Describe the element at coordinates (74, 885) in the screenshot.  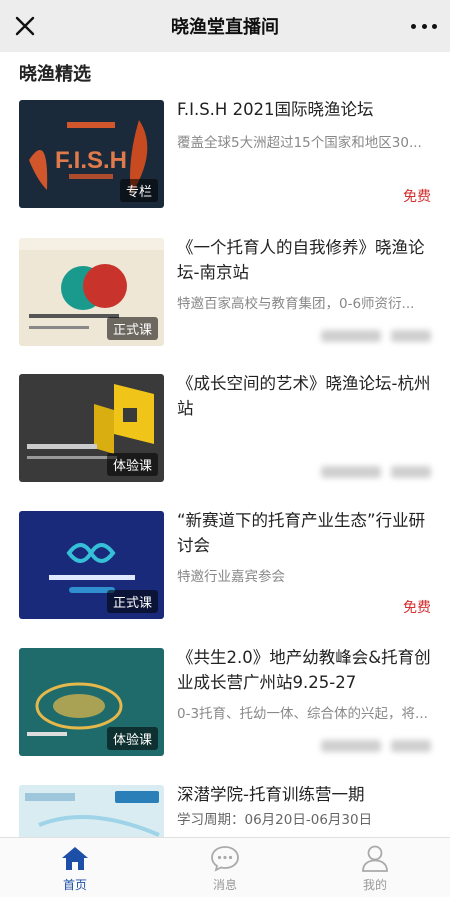
I see `tab-label: 首页` at that location.